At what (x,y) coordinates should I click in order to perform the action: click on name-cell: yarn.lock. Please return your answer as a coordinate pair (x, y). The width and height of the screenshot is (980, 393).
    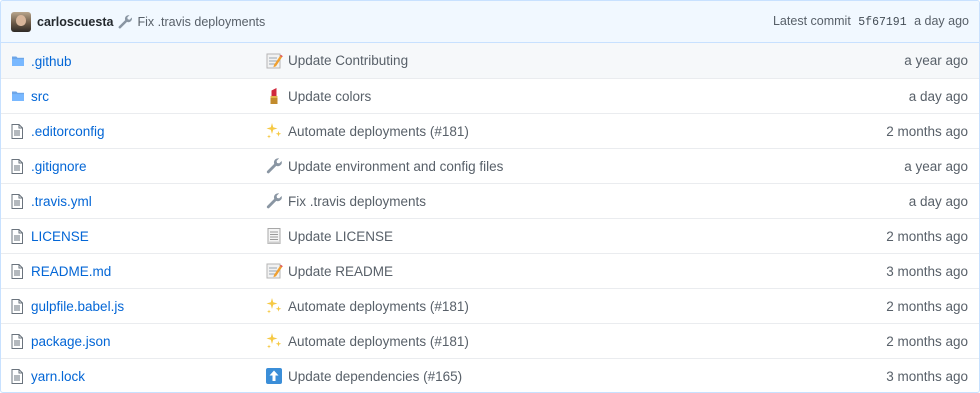
    Looking at the image, I should click on (147, 376).